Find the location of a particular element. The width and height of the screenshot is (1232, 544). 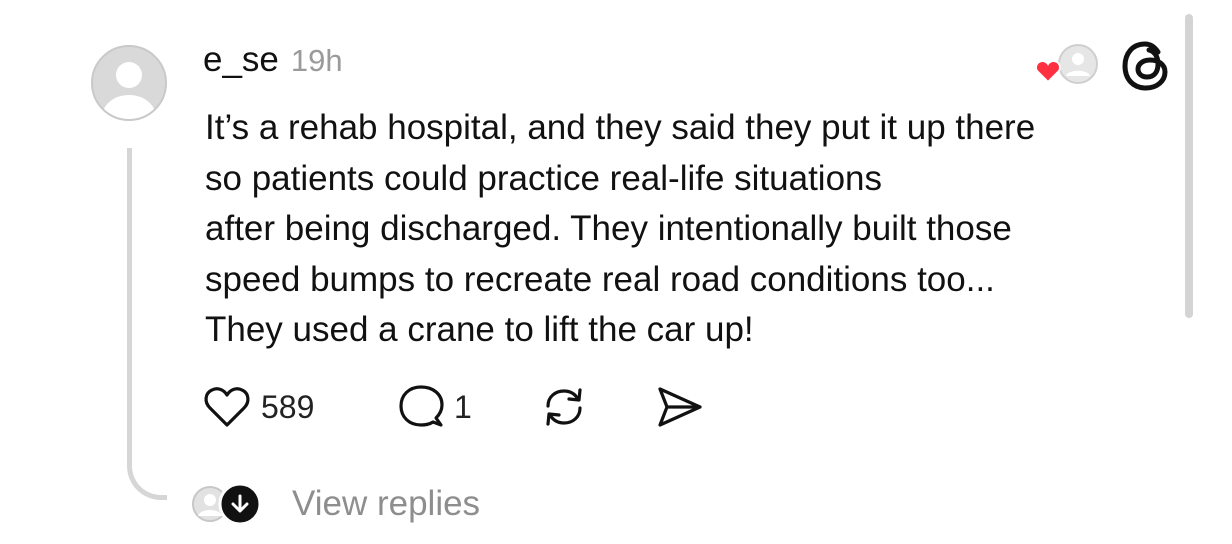

post-text-line: They used a crane to lift the car up! is located at coordinates (479, 329).